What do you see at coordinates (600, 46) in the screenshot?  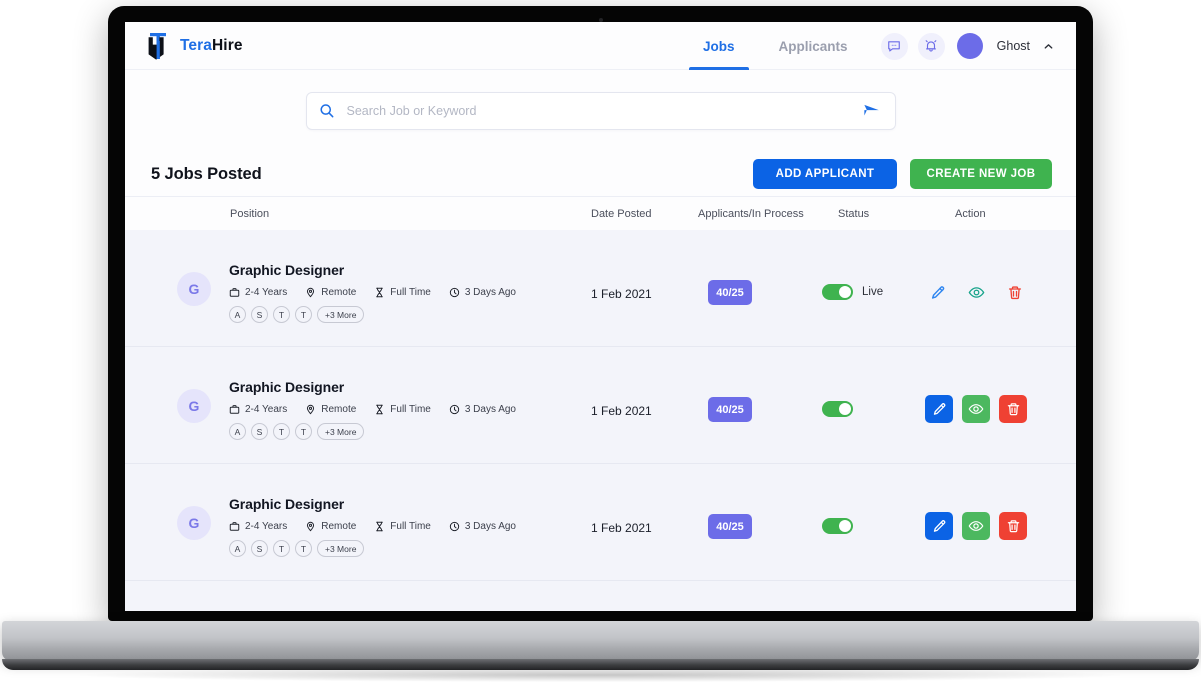 I see `app-header: TeraHire Jobs Applicants Ghost` at bounding box center [600, 46].